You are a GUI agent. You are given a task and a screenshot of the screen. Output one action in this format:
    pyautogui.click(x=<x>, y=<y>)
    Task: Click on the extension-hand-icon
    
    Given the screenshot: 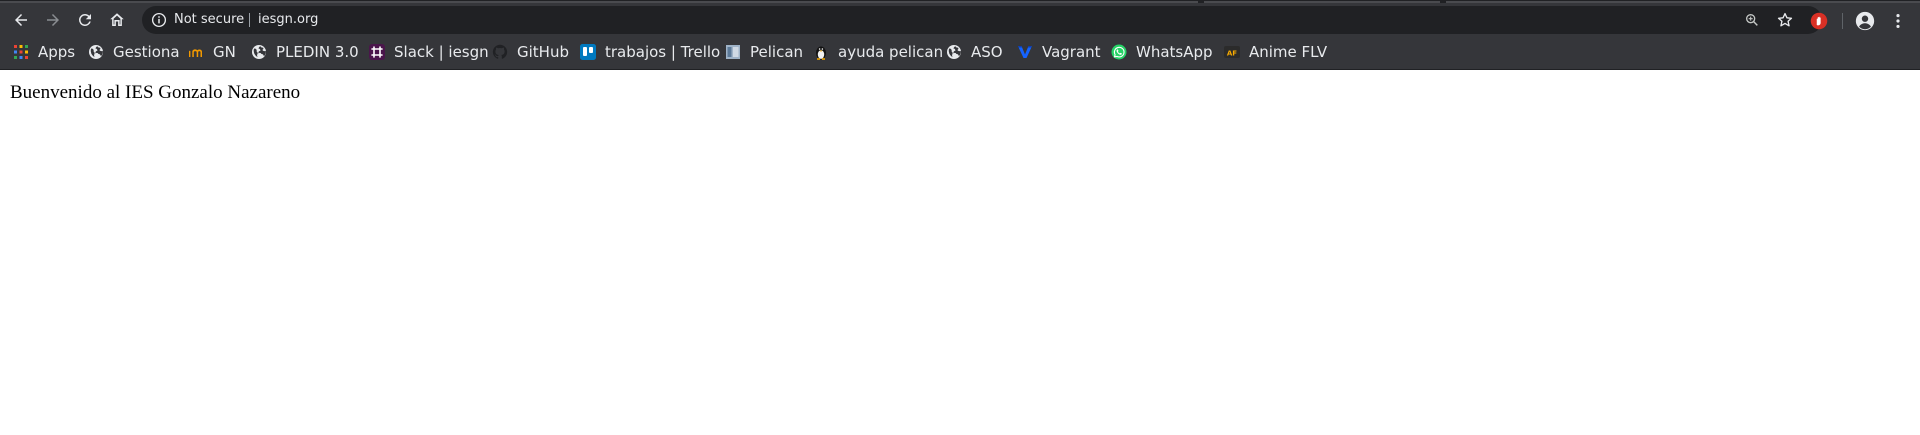 What is the action you would take?
    pyautogui.click(x=1819, y=21)
    